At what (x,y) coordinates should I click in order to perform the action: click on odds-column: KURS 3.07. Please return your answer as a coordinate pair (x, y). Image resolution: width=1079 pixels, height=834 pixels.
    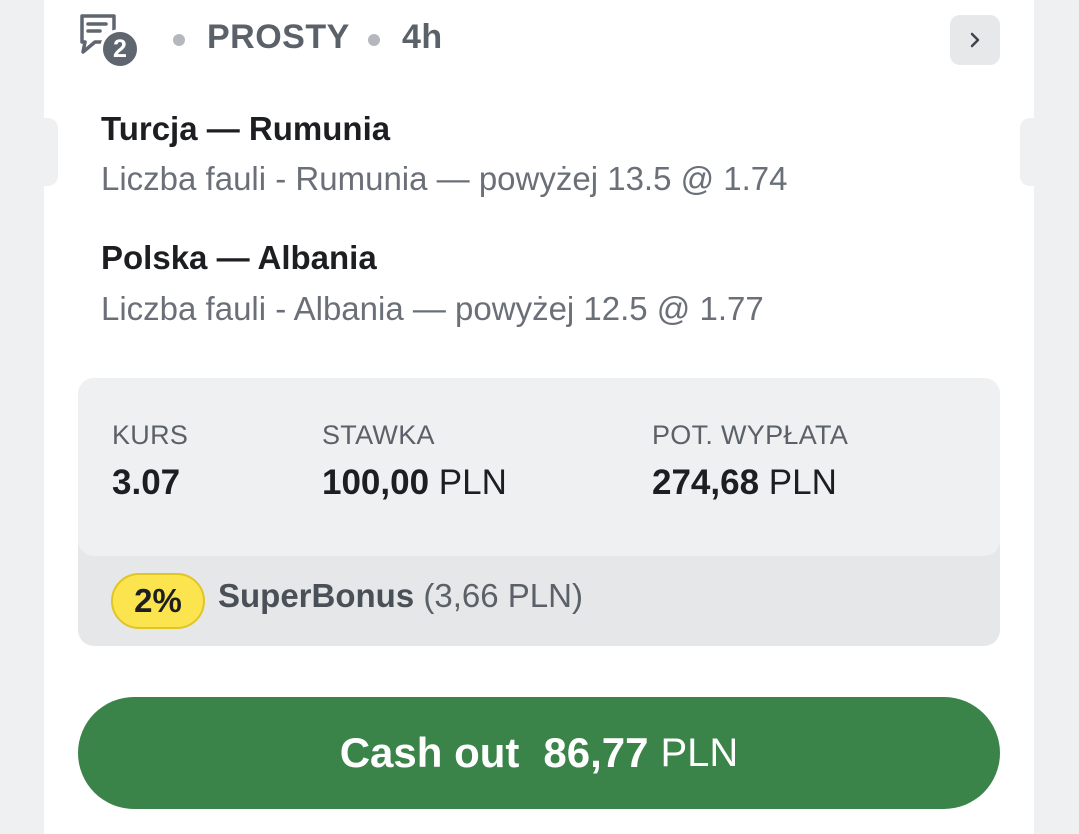
    Looking at the image, I should click on (150, 461).